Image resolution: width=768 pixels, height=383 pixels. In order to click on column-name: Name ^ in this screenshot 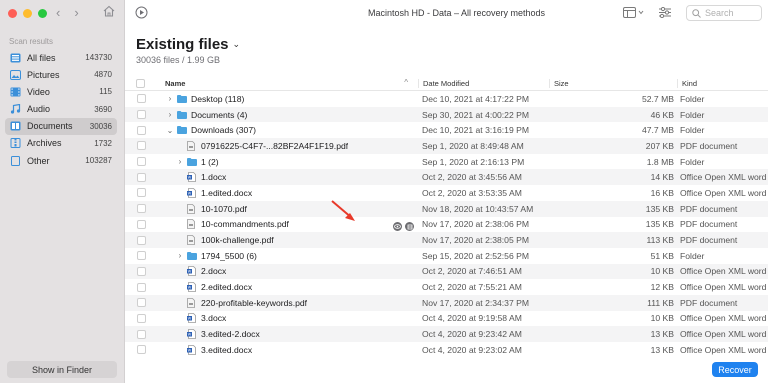, I will do `click(291, 82)`.